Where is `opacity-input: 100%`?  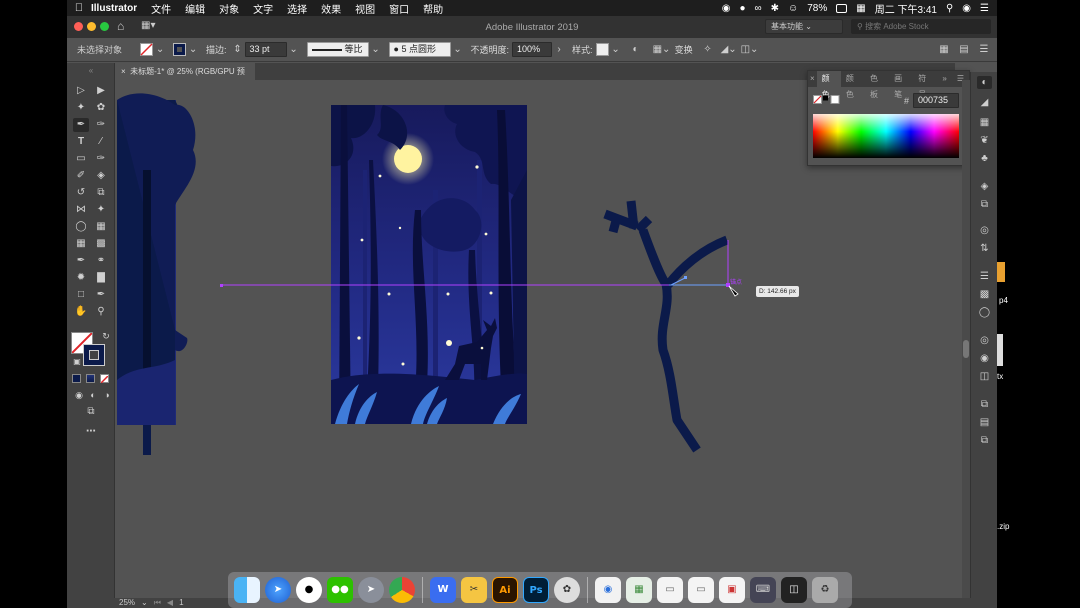 opacity-input: 100% is located at coordinates (532, 49).